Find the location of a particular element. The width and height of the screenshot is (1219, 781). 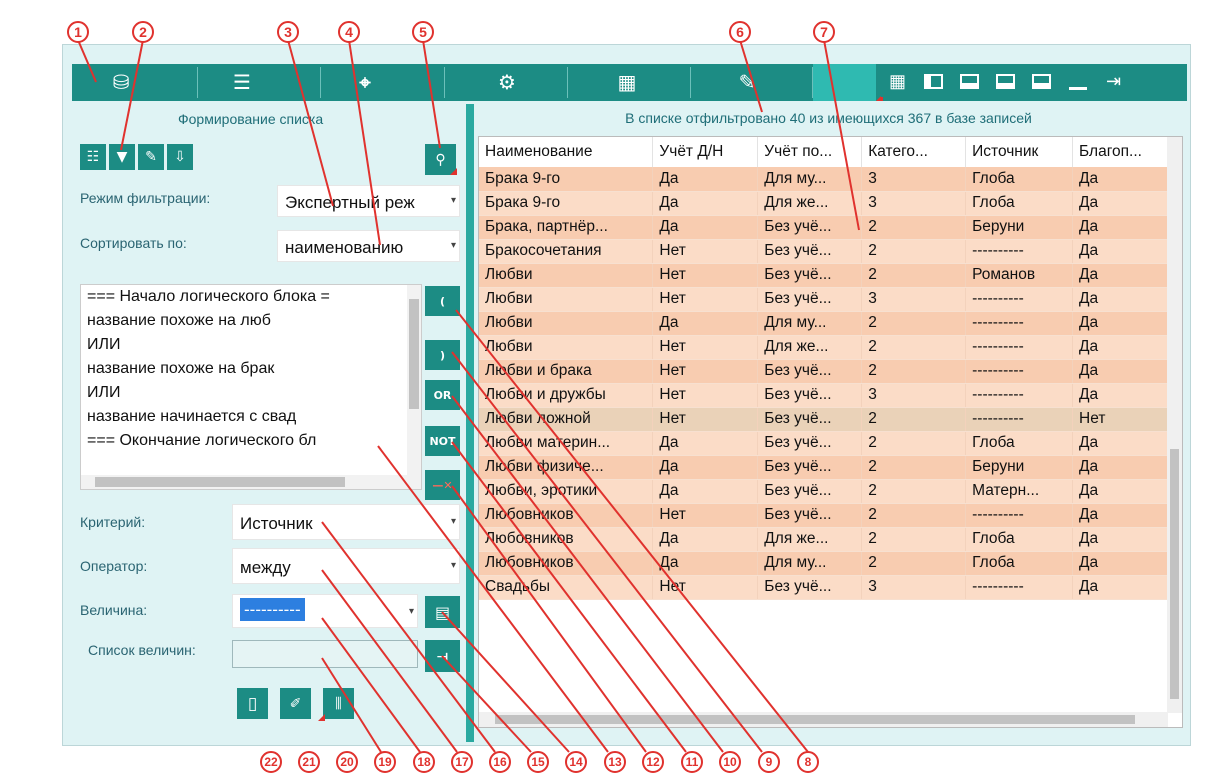

grid-horizontal-scrollbar is located at coordinates (823, 719).